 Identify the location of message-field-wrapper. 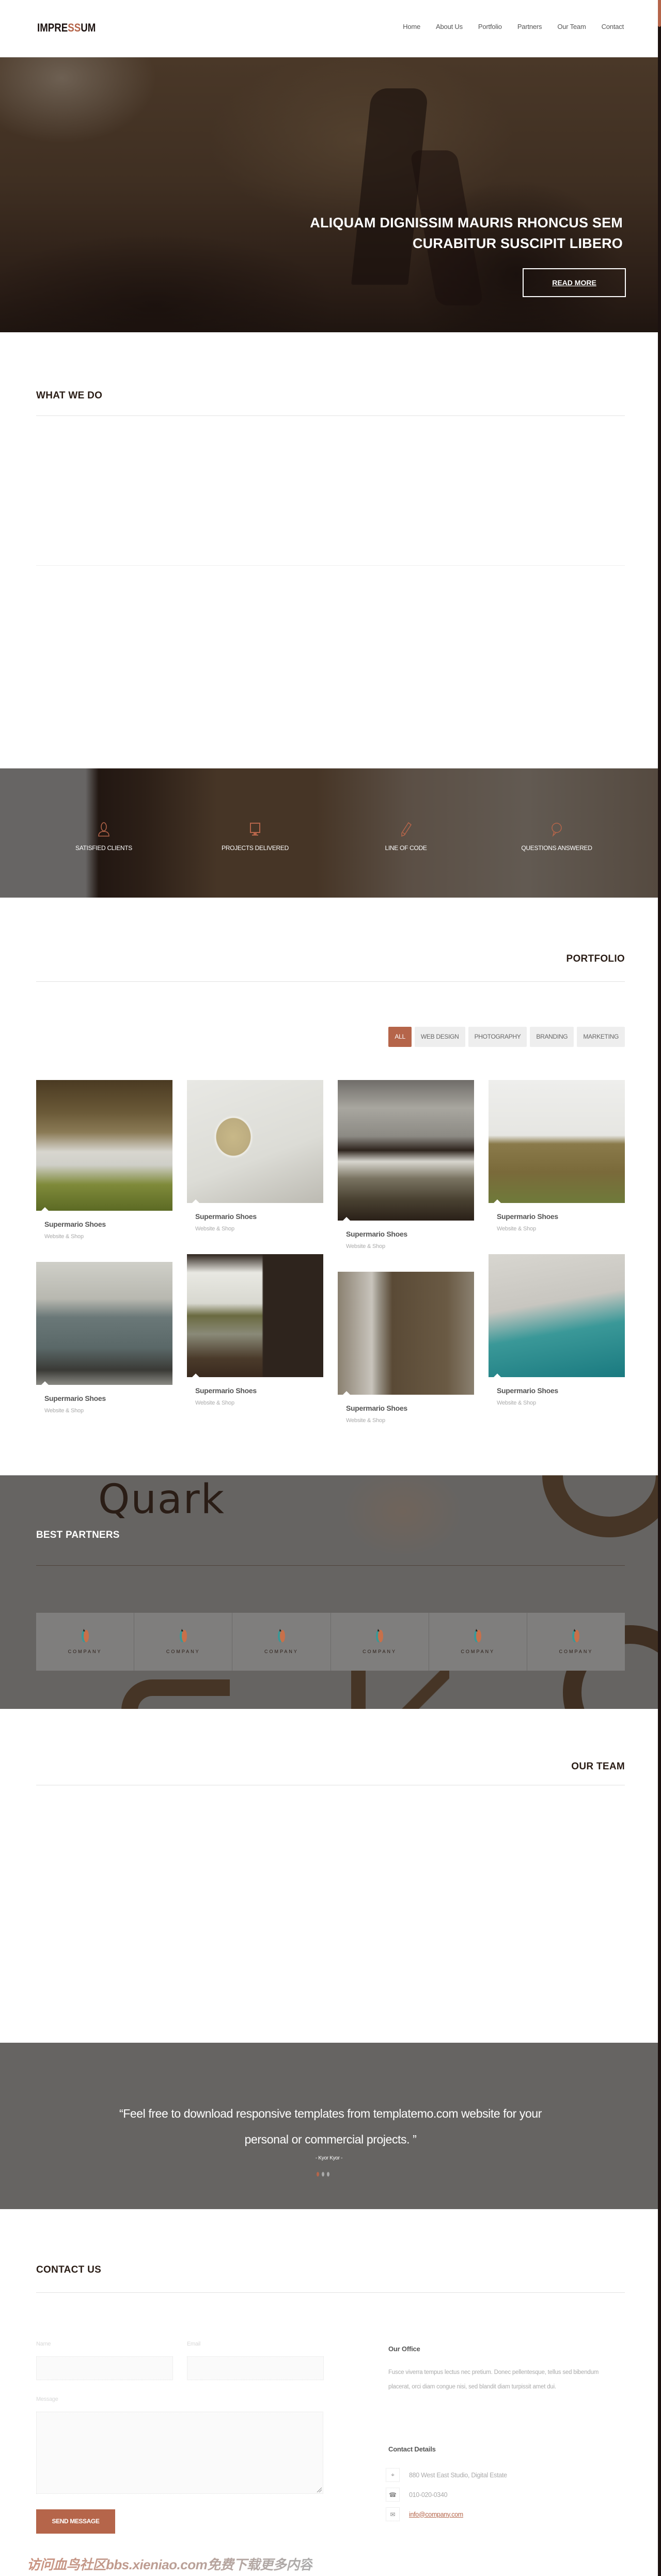
(179, 2453).